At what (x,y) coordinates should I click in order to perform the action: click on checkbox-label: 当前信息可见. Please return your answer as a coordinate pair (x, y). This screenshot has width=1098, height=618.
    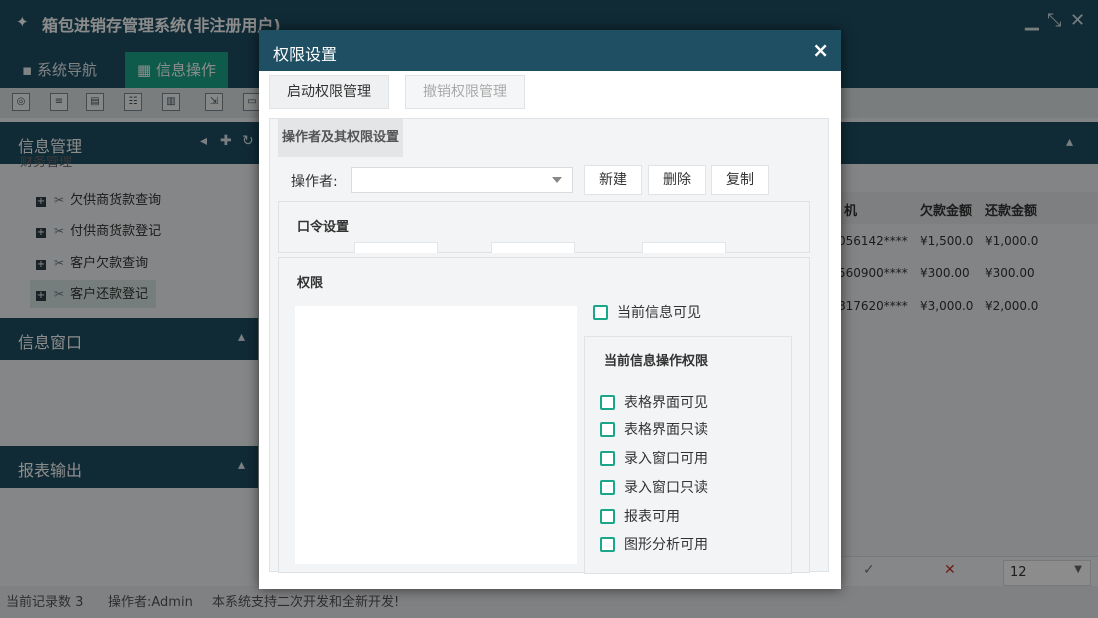
    Looking at the image, I should click on (659, 313).